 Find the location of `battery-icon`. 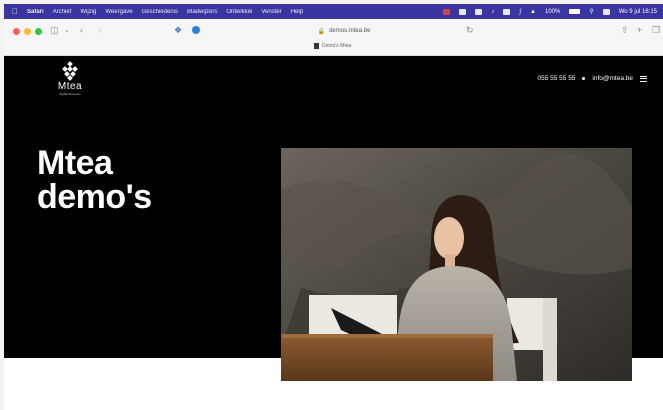

battery-icon is located at coordinates (575, 11).